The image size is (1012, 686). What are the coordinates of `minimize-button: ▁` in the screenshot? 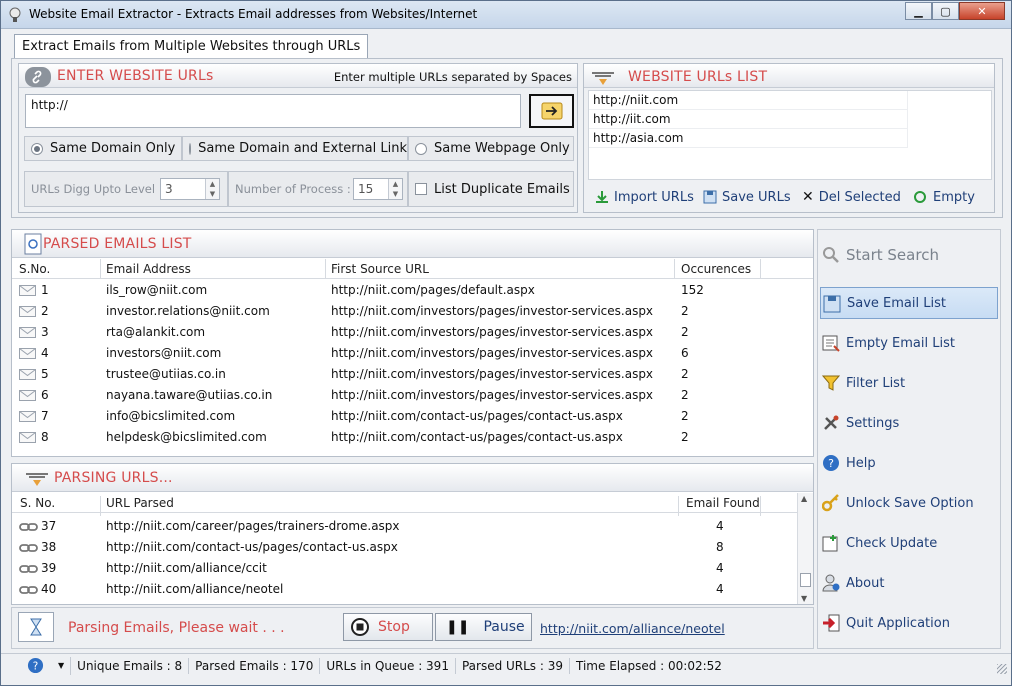 It's located at (918, 11).